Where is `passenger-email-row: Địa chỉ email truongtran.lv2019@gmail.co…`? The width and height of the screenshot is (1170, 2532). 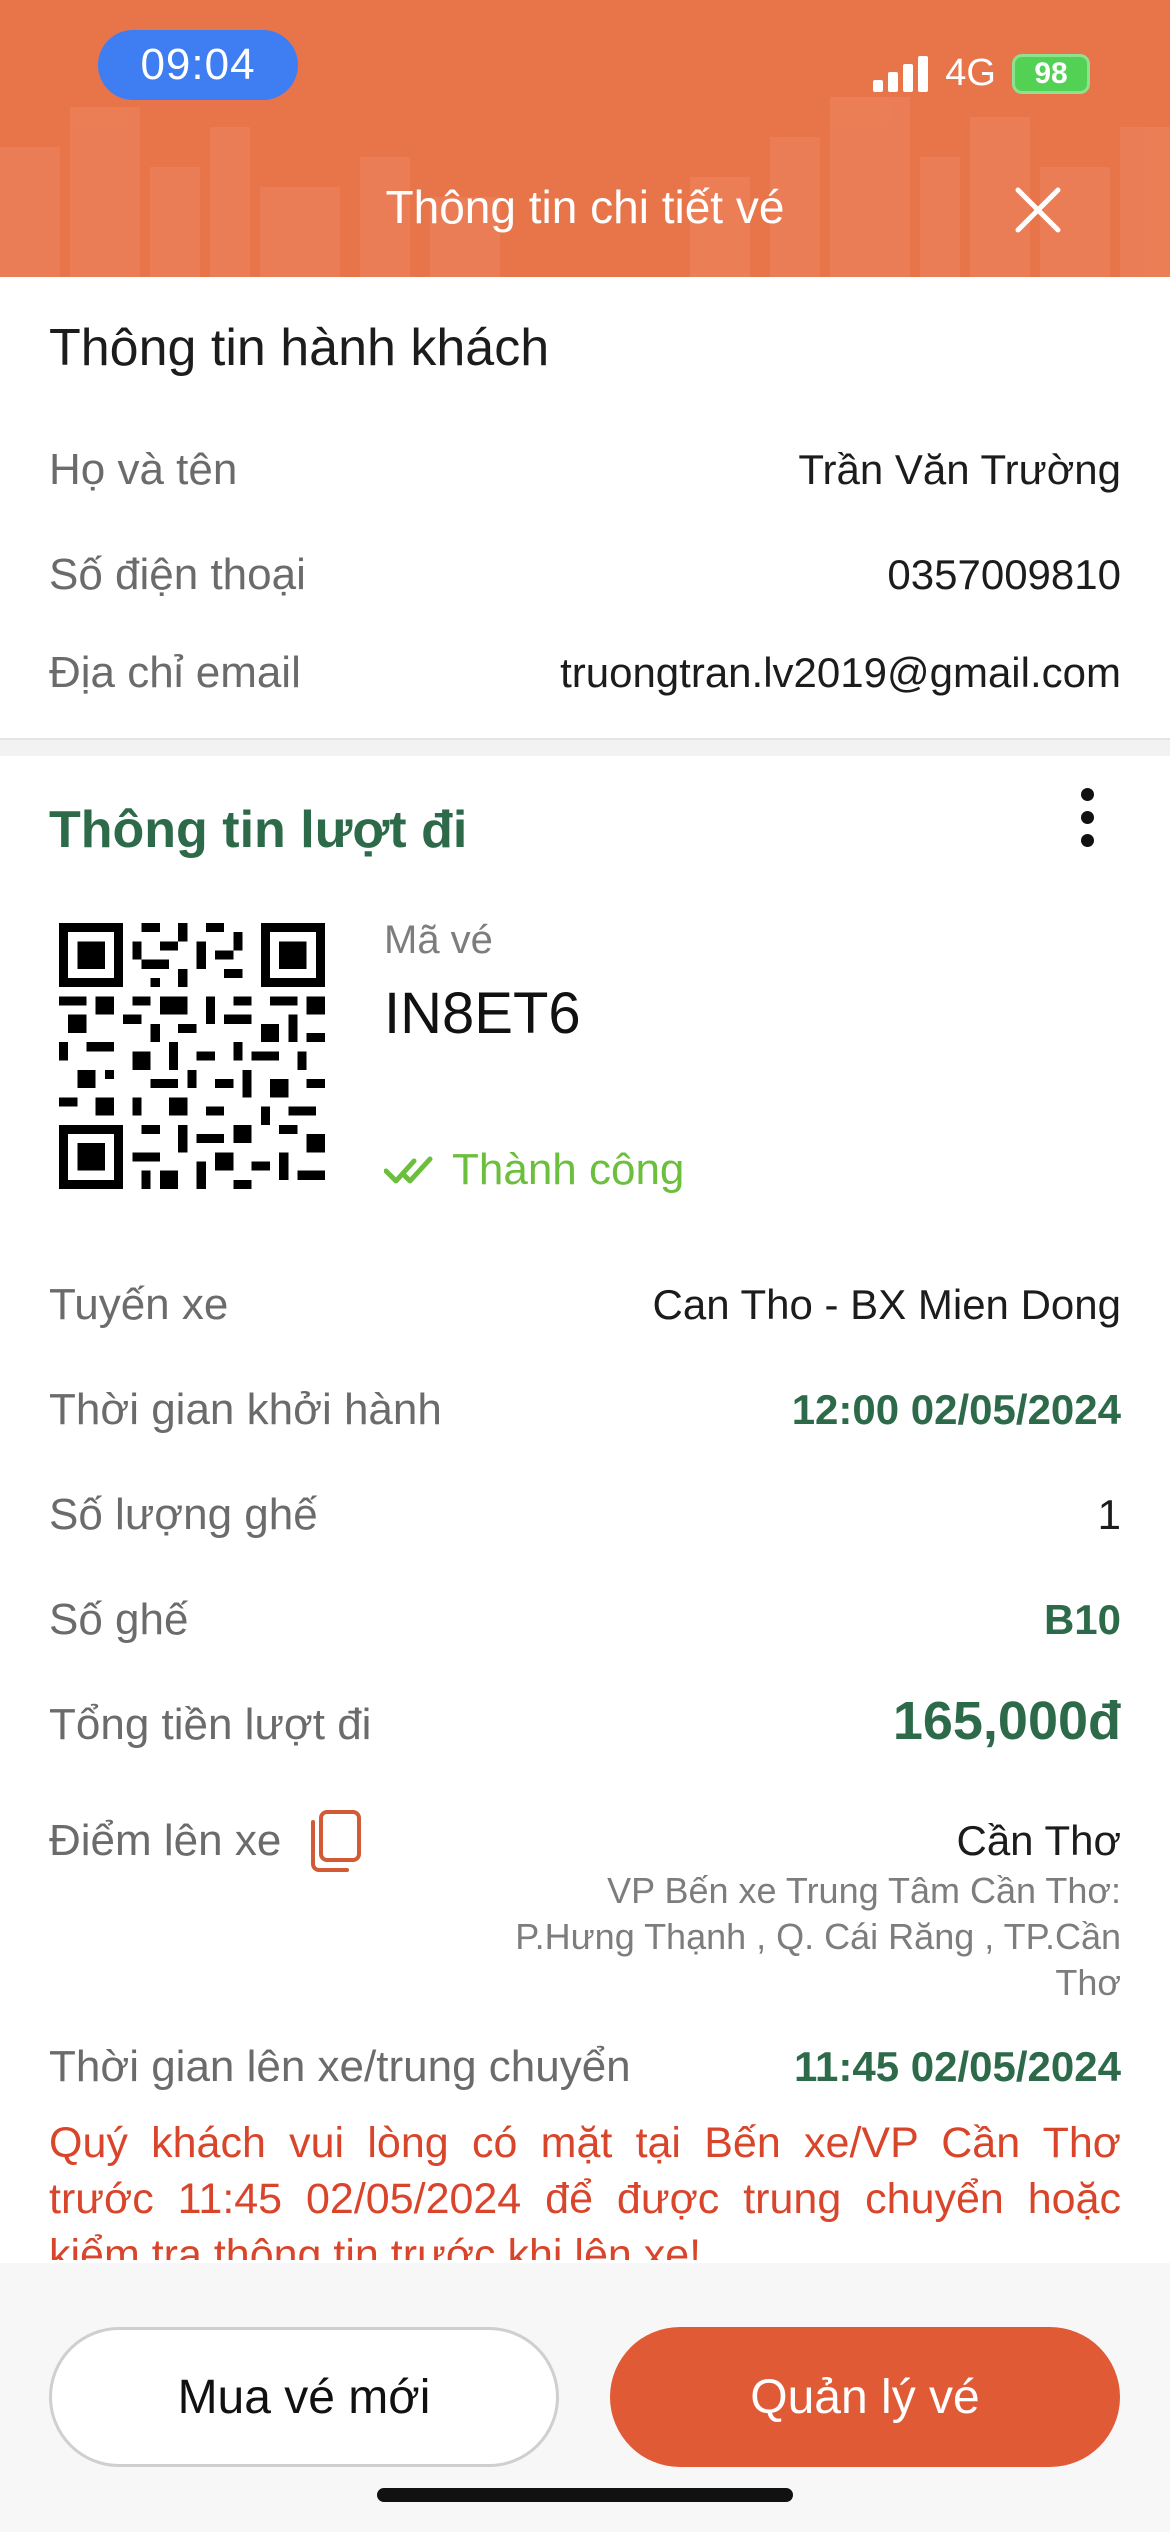 passenger-email-row: Địa chỉ email truongtran.lv2019@gmail.co… is located at coordinates (585, 673).